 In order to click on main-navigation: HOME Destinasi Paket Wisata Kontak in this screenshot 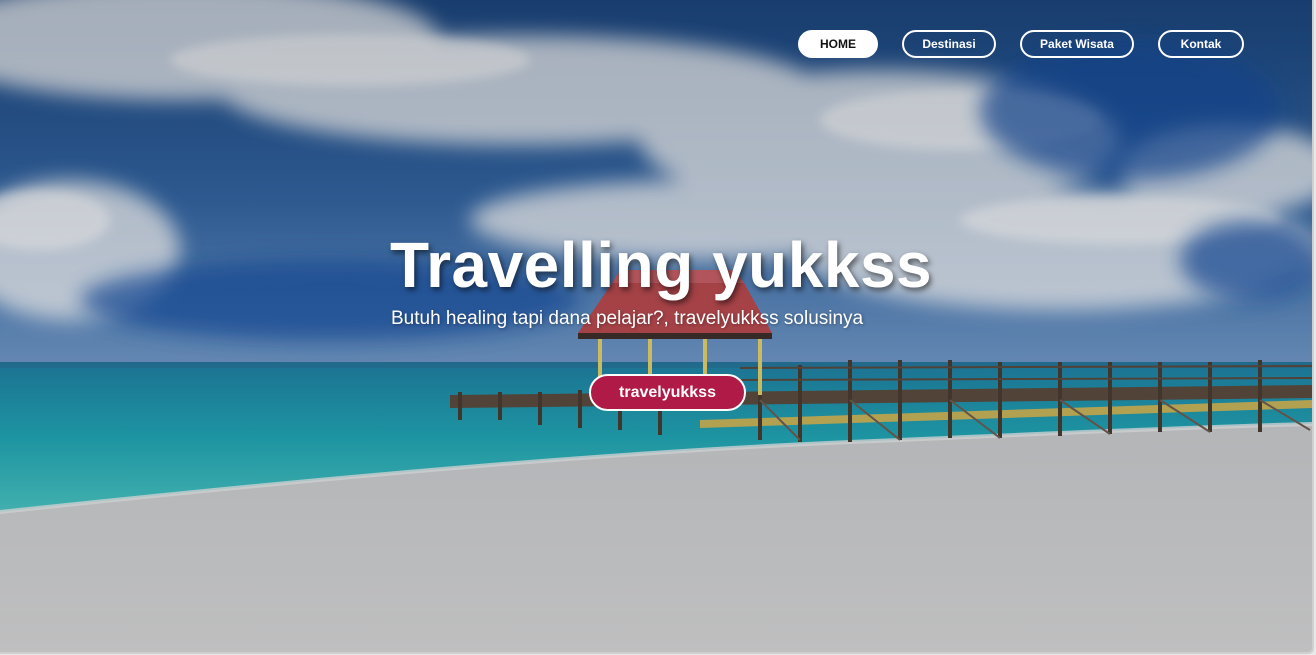, I will do `click(1021, 44)`.